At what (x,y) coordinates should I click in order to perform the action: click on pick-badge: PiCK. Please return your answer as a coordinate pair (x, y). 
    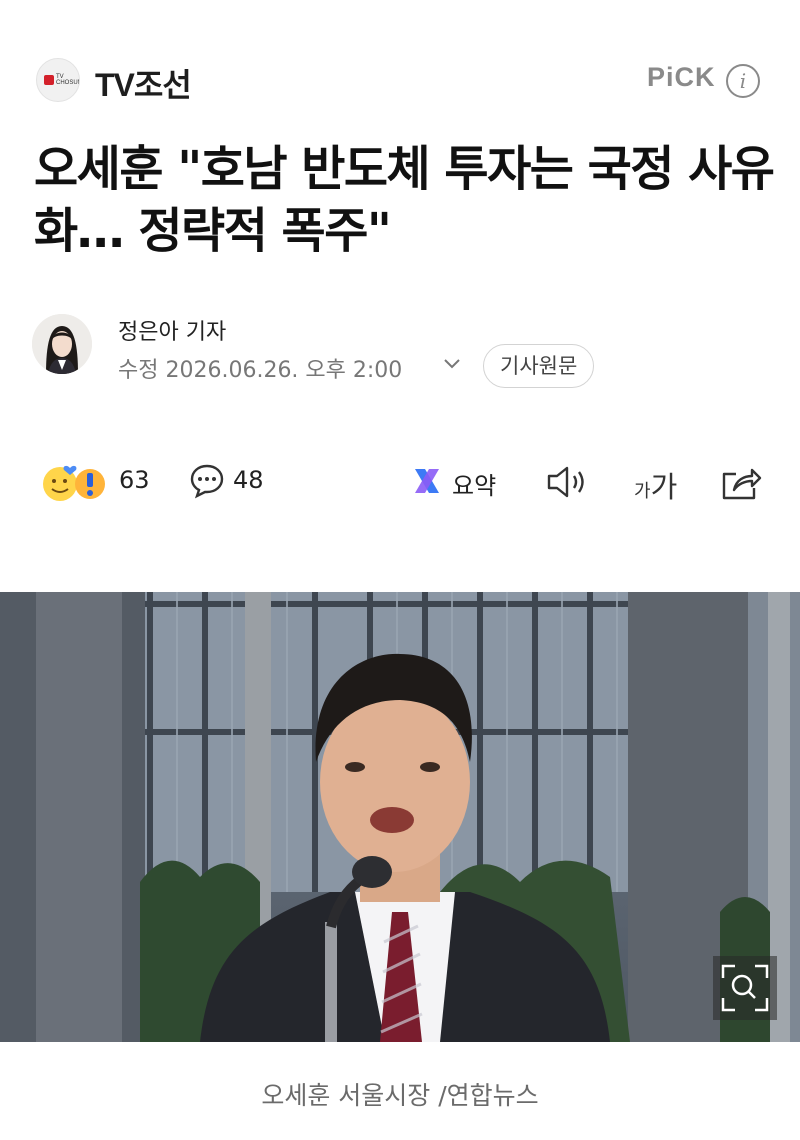
    Looking at the image, I should click on (681, 77).